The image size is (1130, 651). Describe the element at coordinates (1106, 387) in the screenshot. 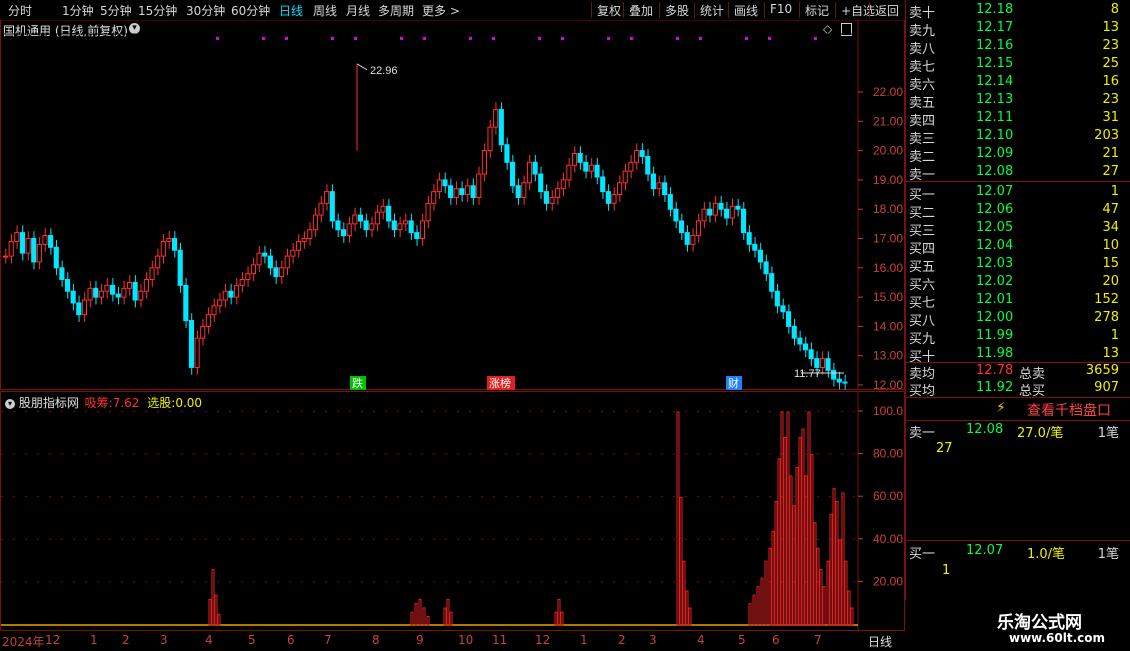

I see `total-buy-value: 907` at that location.